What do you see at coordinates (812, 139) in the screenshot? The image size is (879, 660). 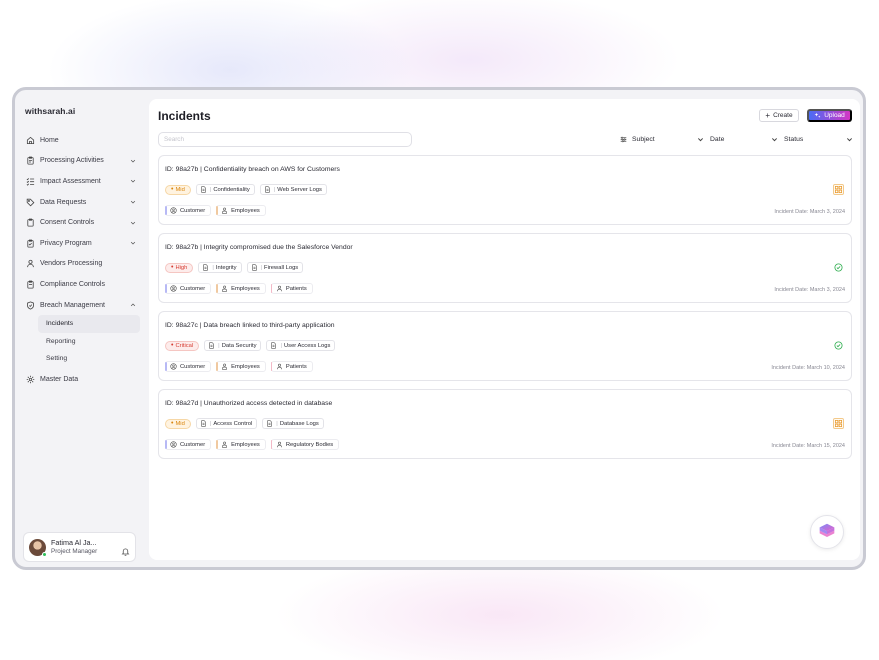 I see `status-filter: Status` at bounding box center [812, 139].